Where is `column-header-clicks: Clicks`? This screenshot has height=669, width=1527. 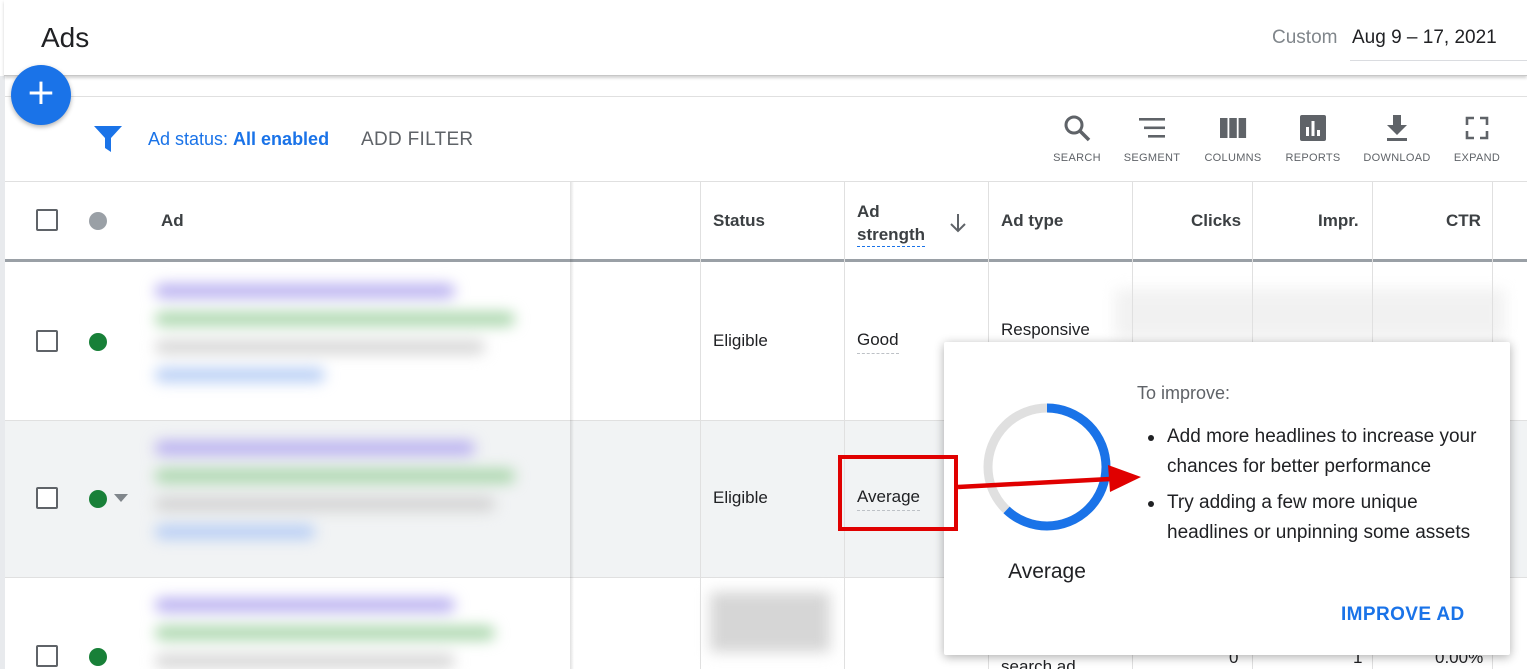
column-header-clicks: Clicks is located at coordinates (1216, 221).